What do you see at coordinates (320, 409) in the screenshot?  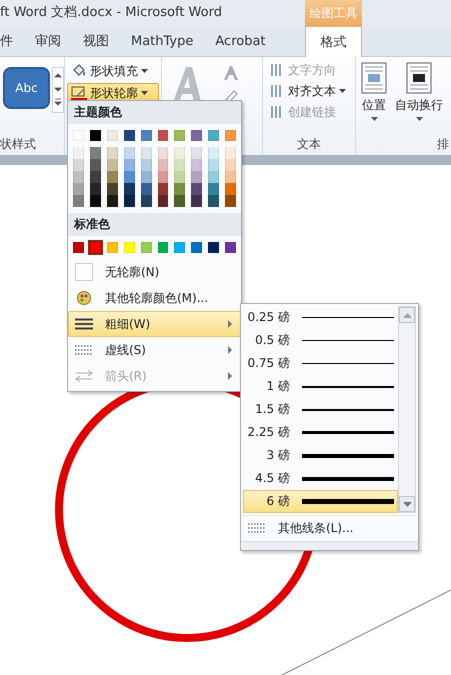 I see `line-weight-option: 1.5 磅` at bounding box center [320, 409].